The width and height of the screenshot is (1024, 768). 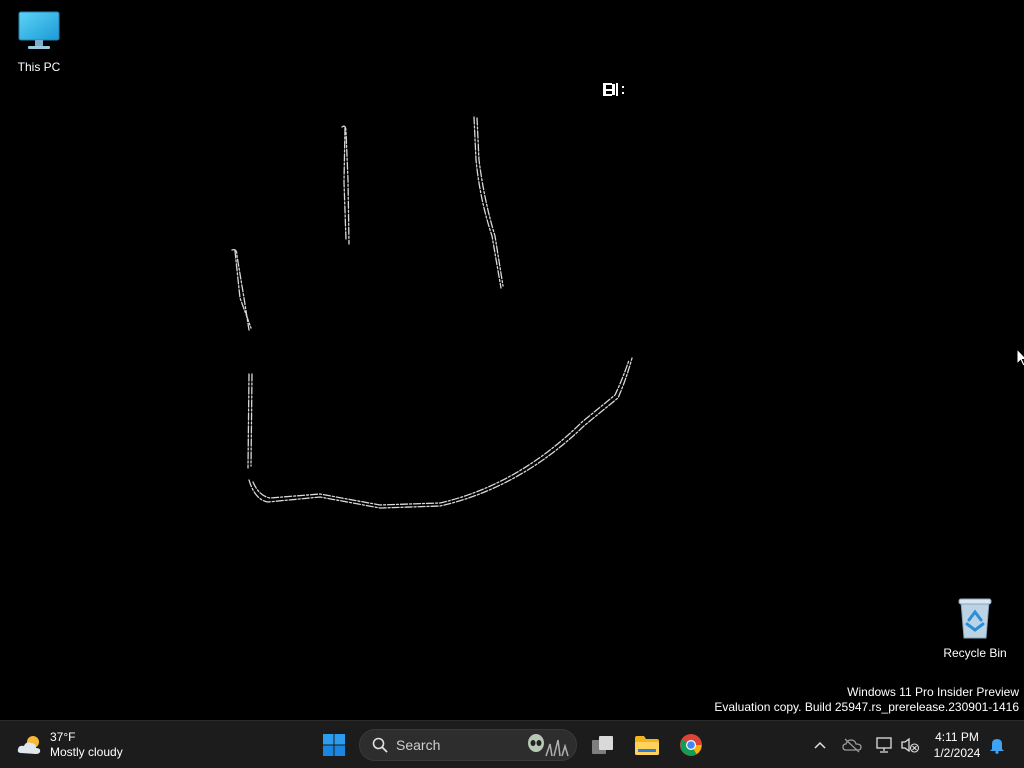 I want to click on onedrive-tray, so click(x=852, y=745).